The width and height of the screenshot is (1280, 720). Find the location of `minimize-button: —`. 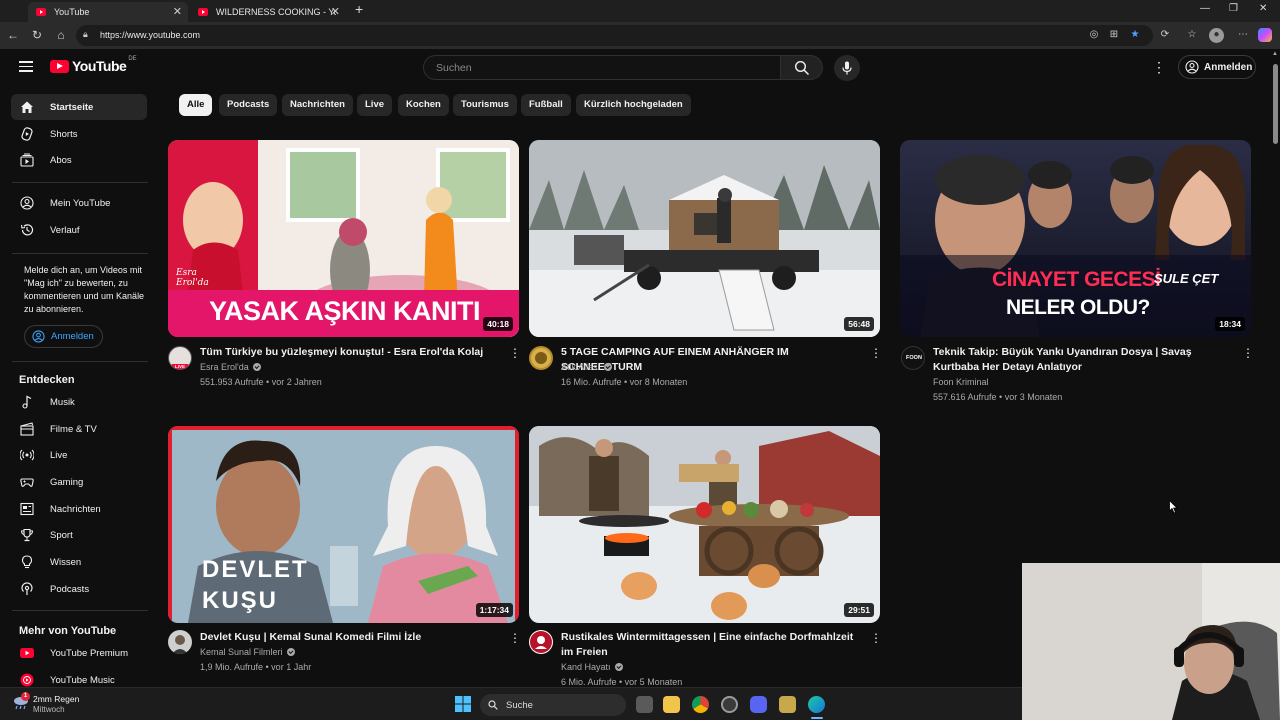

minimize-button: — is located at coordinates (1205, 8).